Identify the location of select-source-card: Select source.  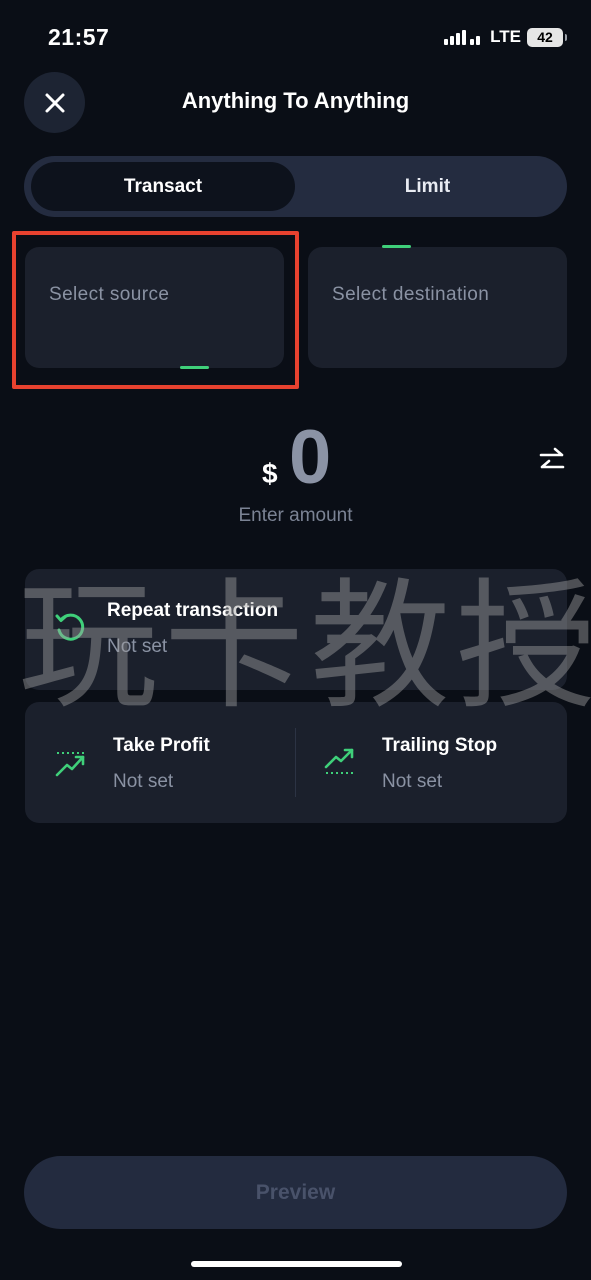
(154, 308).